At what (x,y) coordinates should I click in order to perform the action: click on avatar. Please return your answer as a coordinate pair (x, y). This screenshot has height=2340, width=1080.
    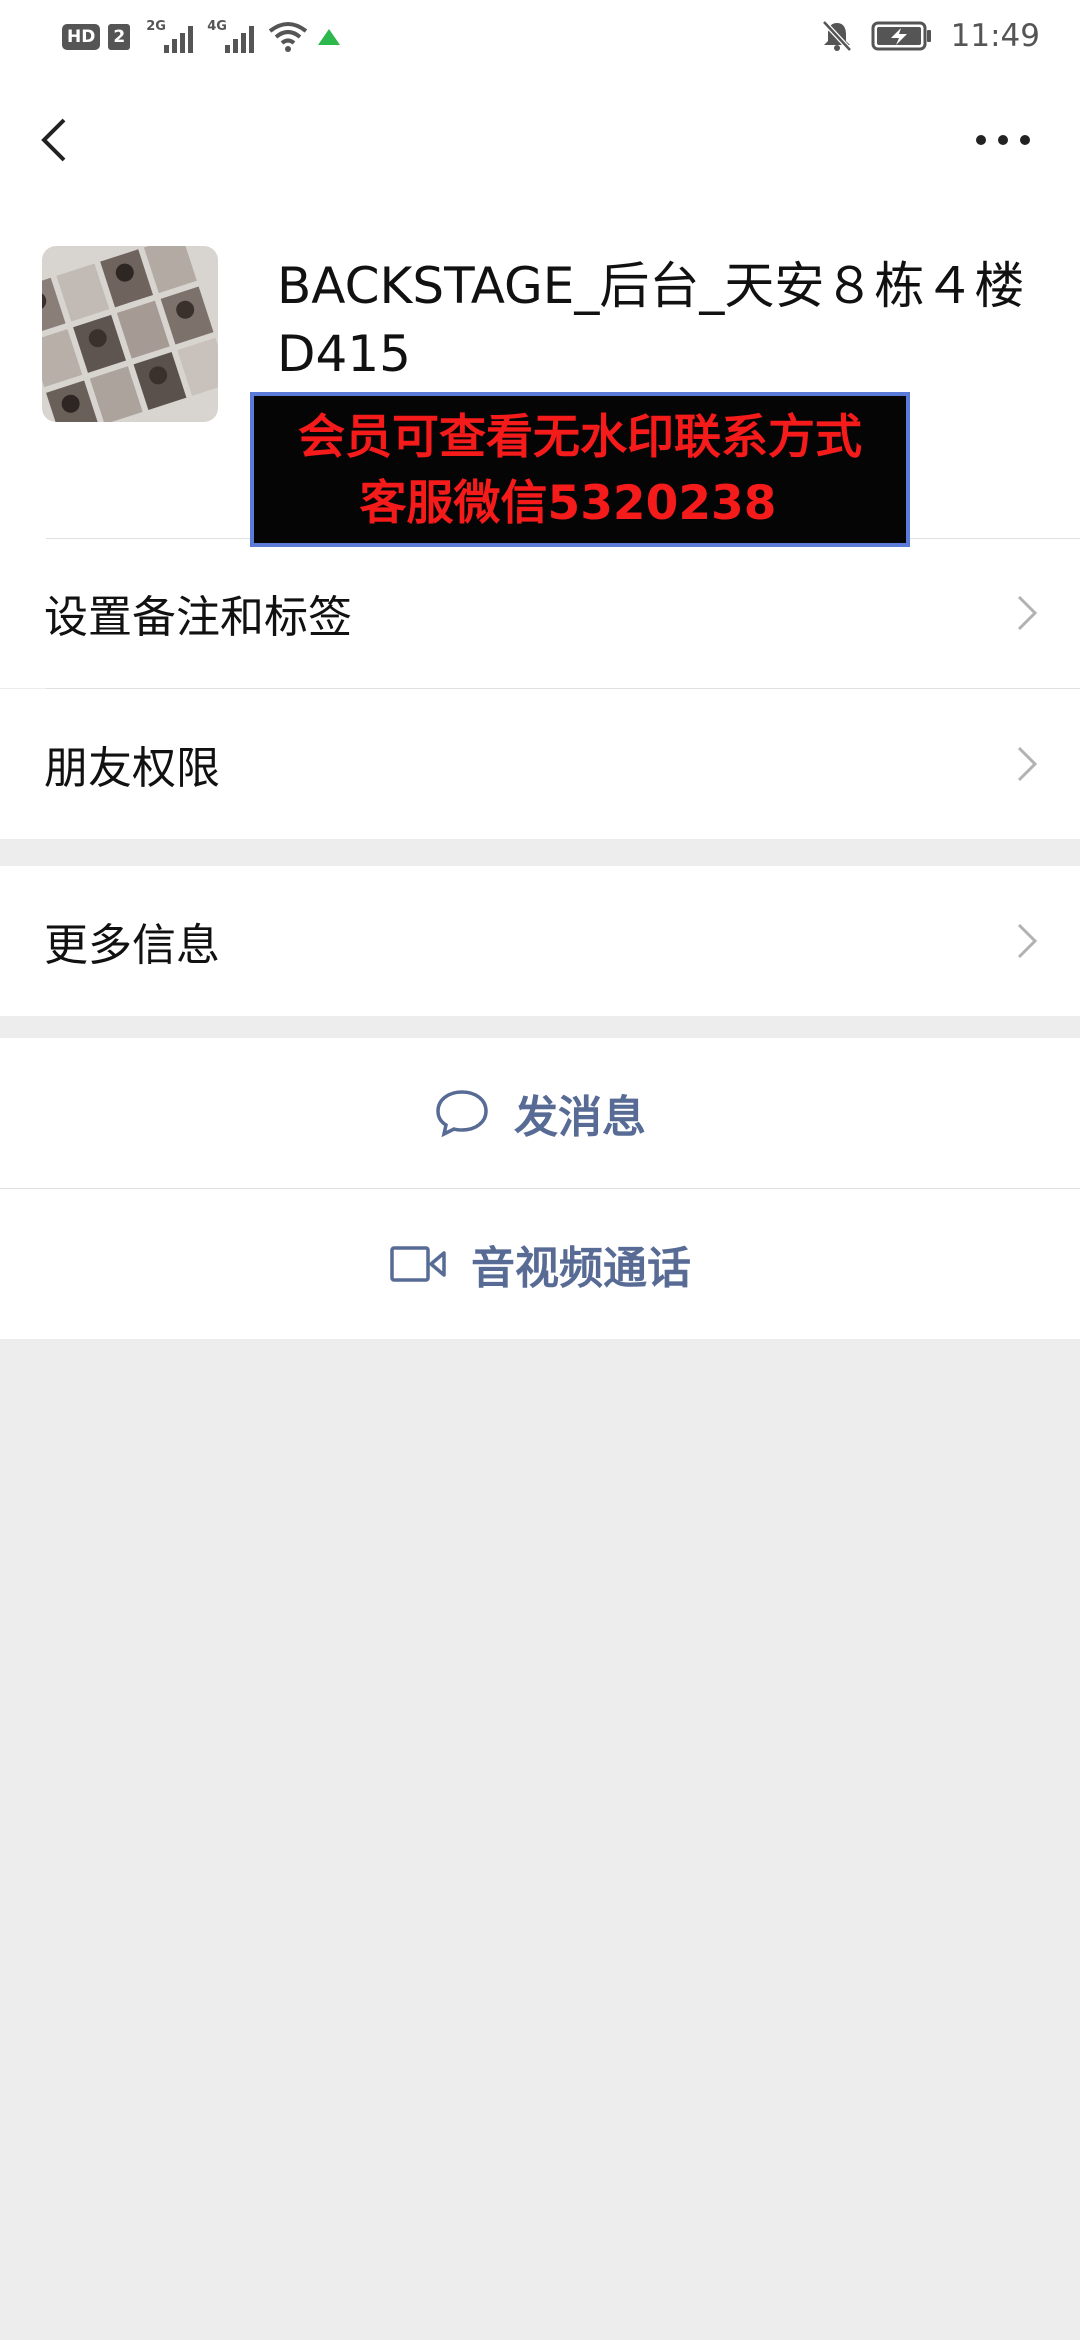
    Looking at the image, I should click on (130, 334).